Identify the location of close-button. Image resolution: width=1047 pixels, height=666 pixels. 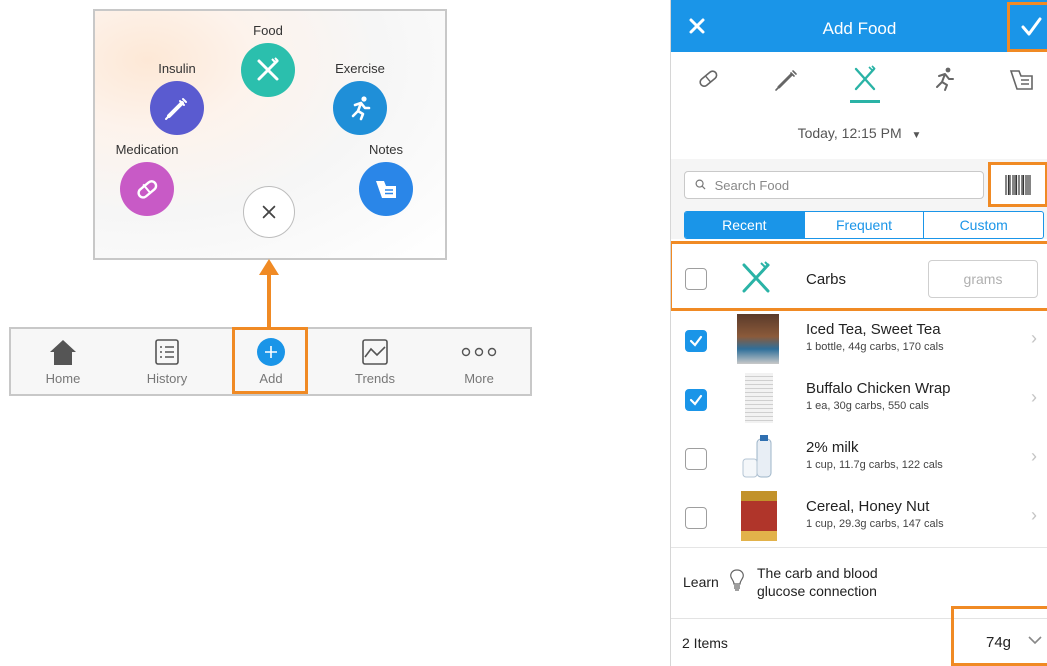
(697, 26).